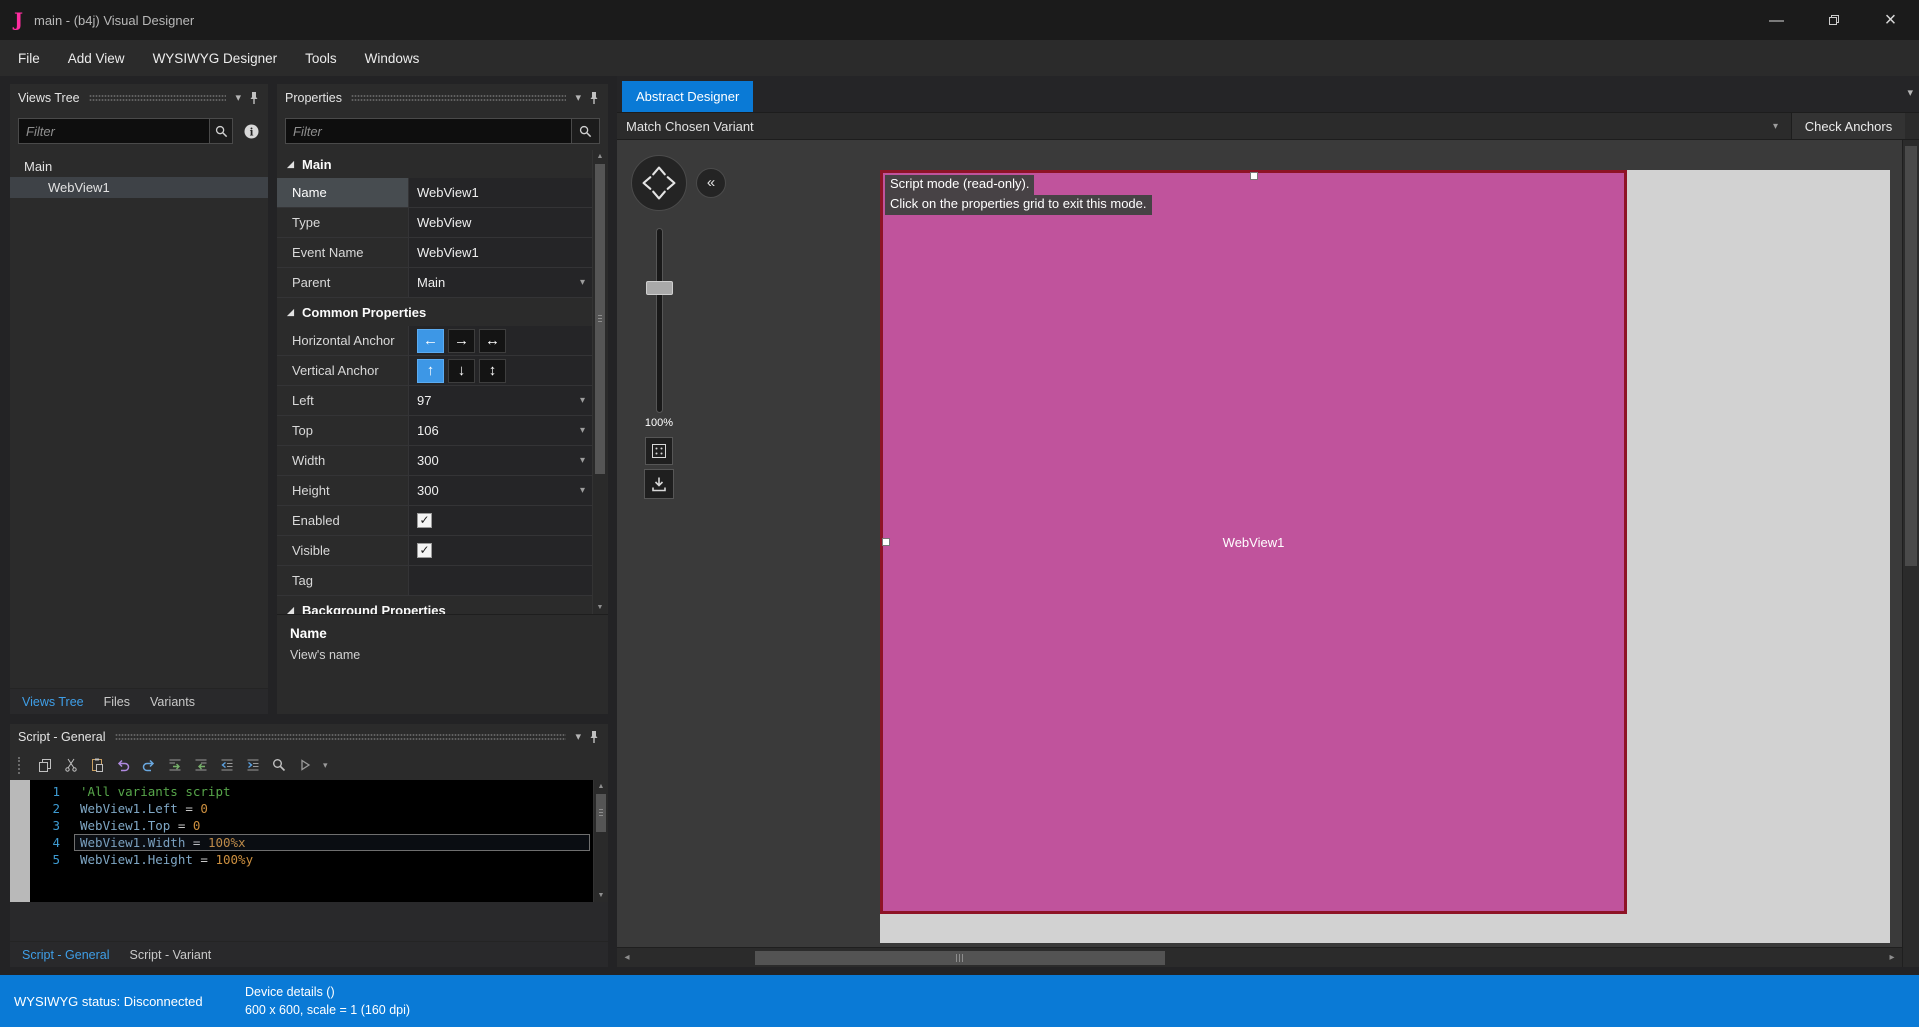  I want to click on views-search-button, so click(222, 131).